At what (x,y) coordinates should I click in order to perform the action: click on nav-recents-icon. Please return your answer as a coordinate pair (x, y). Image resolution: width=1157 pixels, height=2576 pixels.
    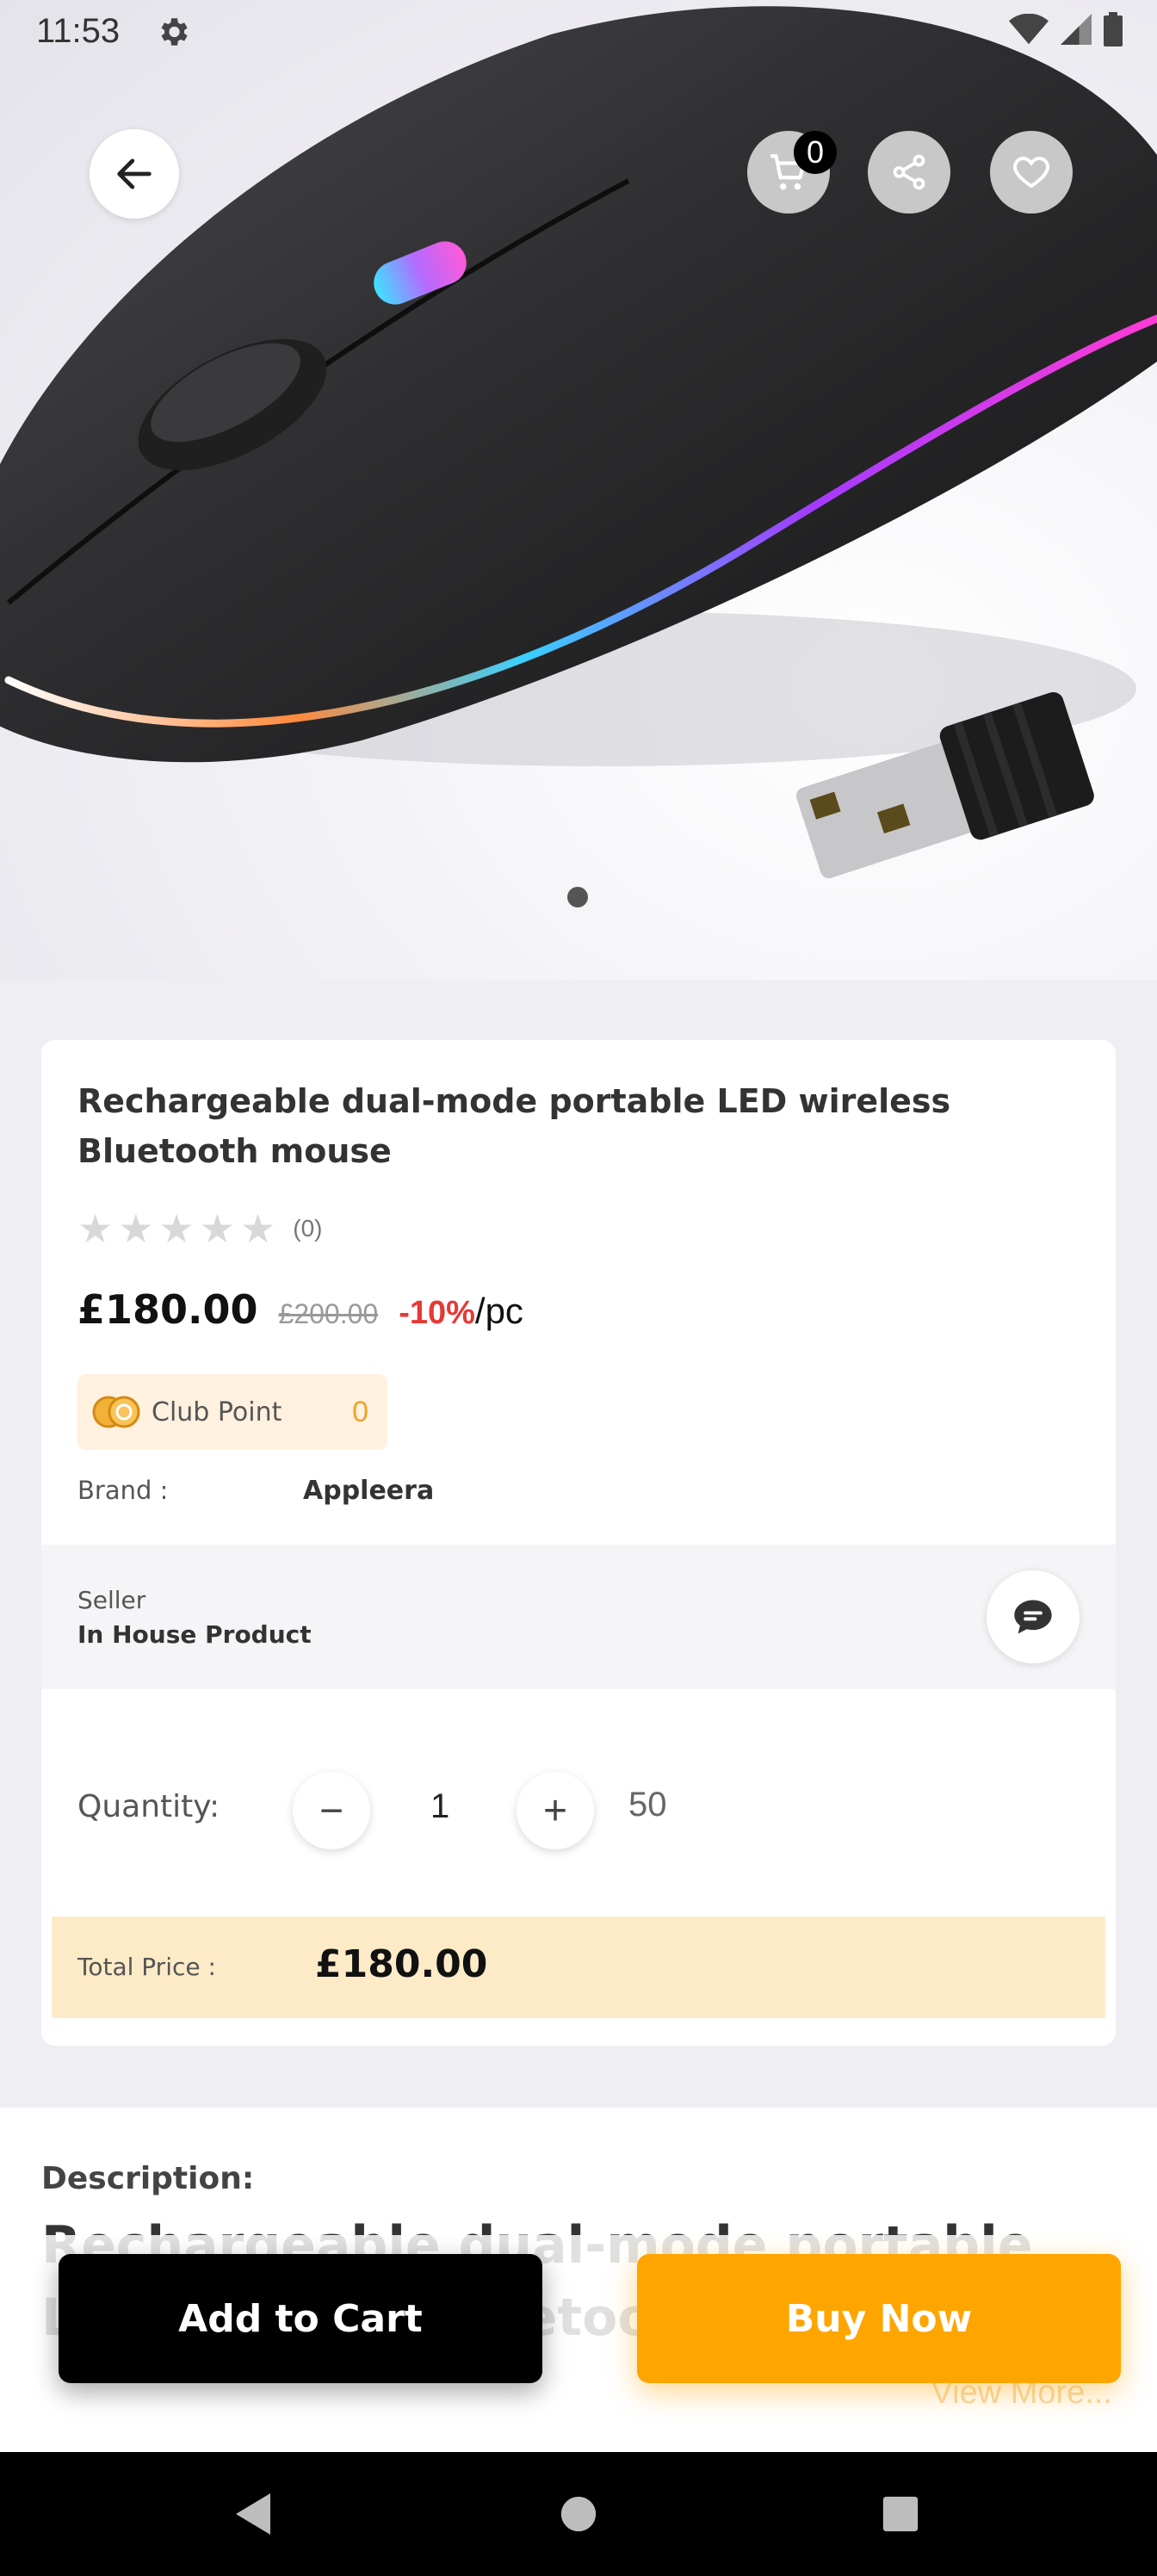
    Looking at the image, I should click on (901, 2514).